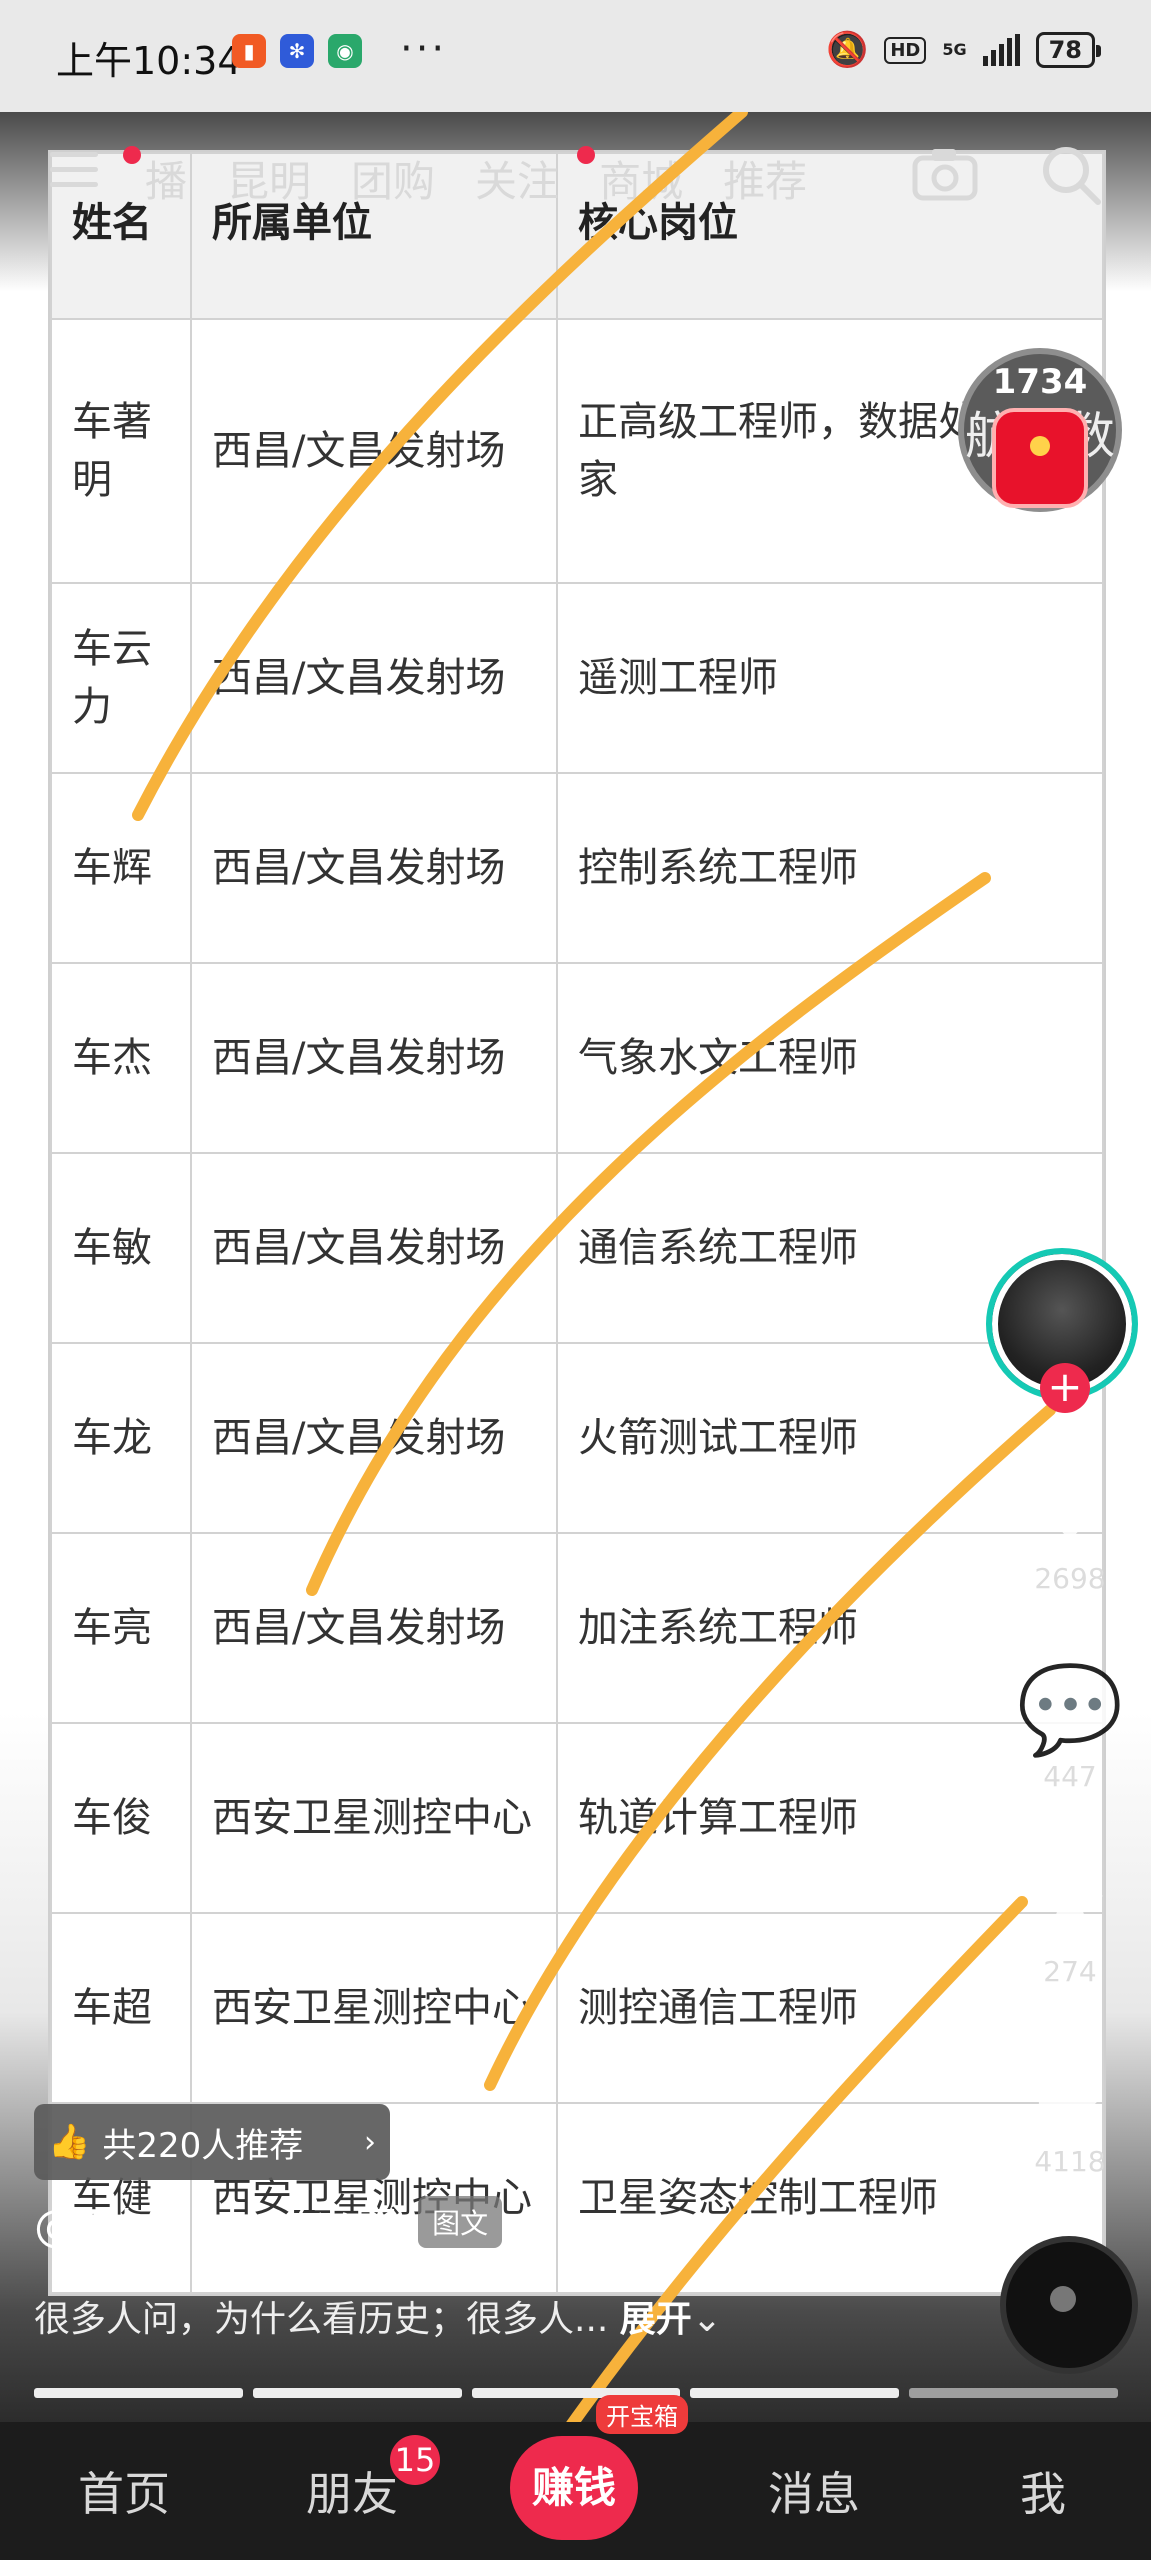 The width and height of the screenshot is (1151, 2560). Describe the element at coordinates (577, 1438) in the screenshot. I see `table-row: 车龙 西昌/文昌发射场 火箭测试工程师` at that location.